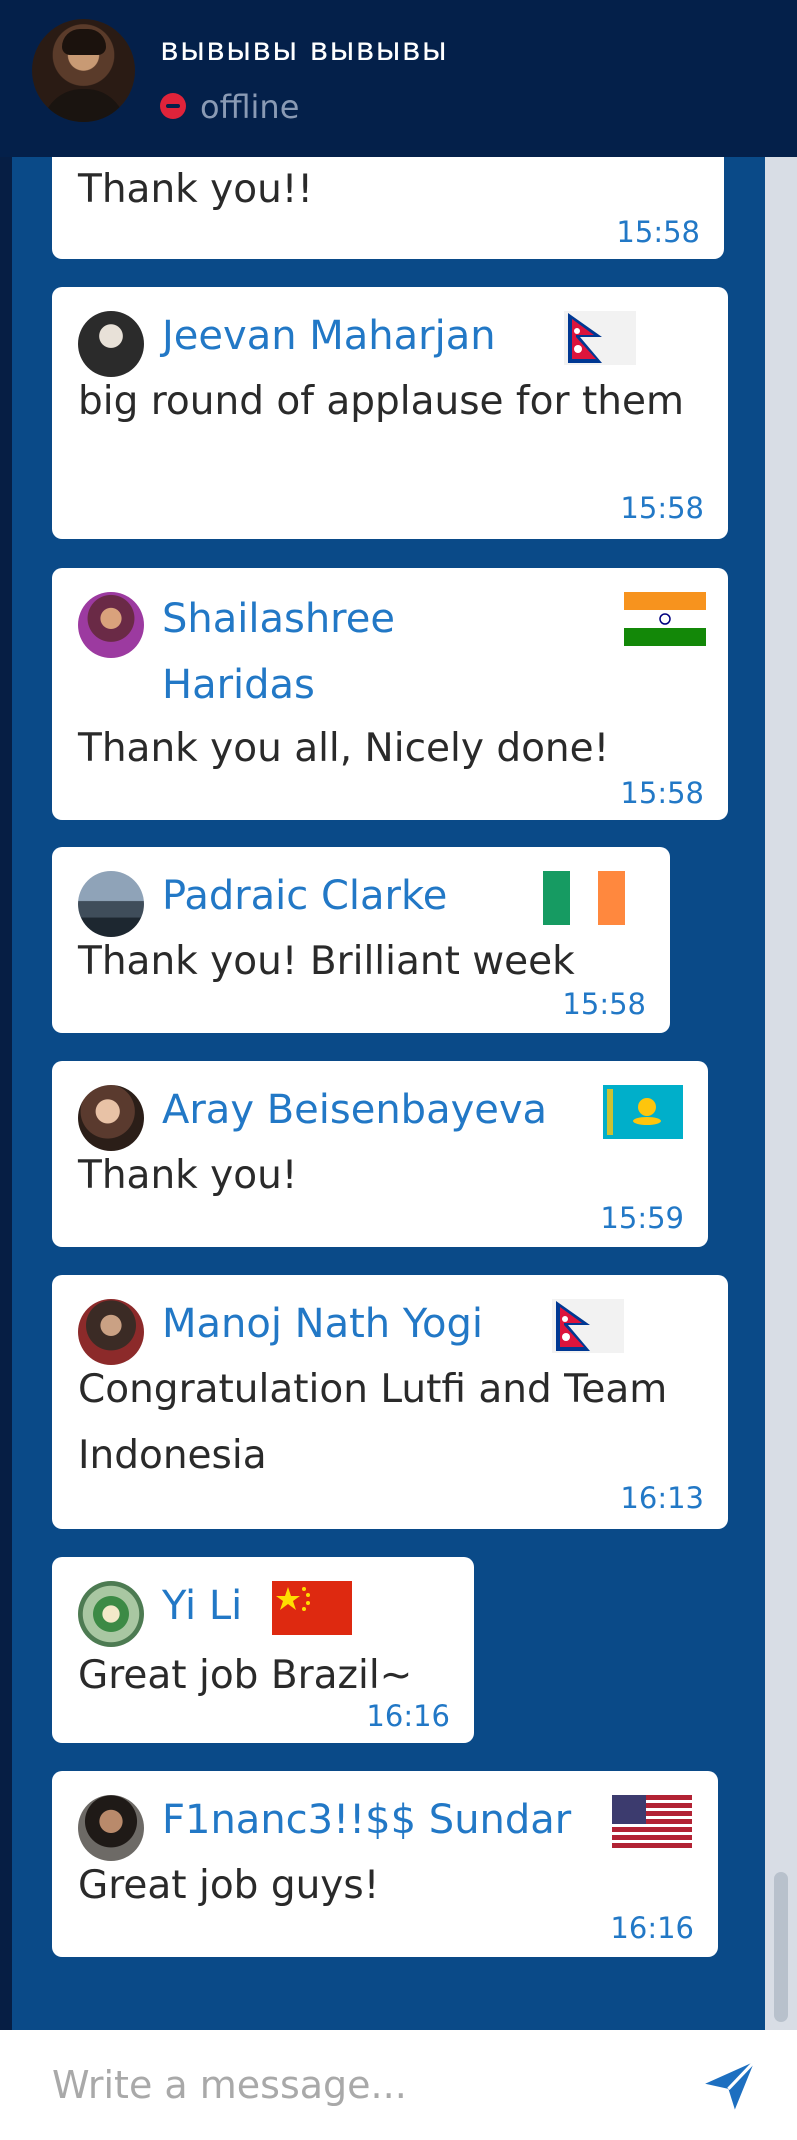 The width and height of the screenshot is (797, 2140). I want to click on message-text: Thank you all, Nicely done!, so click(344, 748).